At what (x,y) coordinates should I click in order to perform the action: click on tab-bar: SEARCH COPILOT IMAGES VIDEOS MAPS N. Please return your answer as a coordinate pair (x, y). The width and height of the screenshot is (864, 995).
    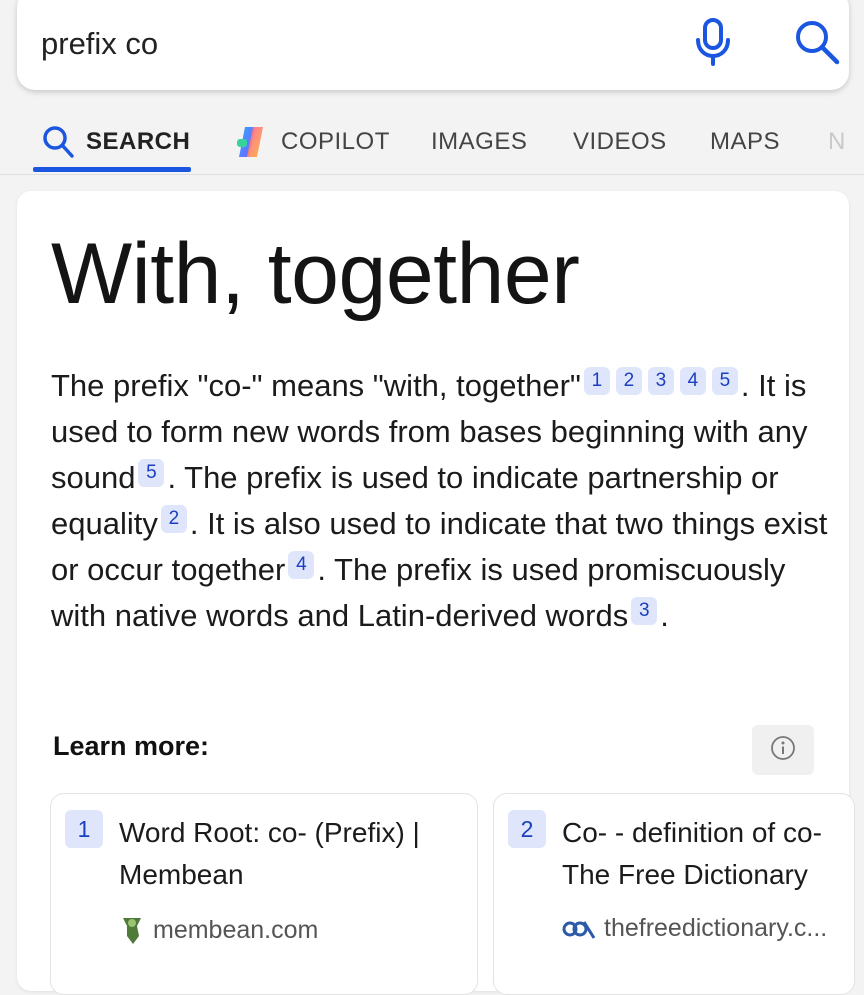
    Looking at the image, I should click on (432, 137).